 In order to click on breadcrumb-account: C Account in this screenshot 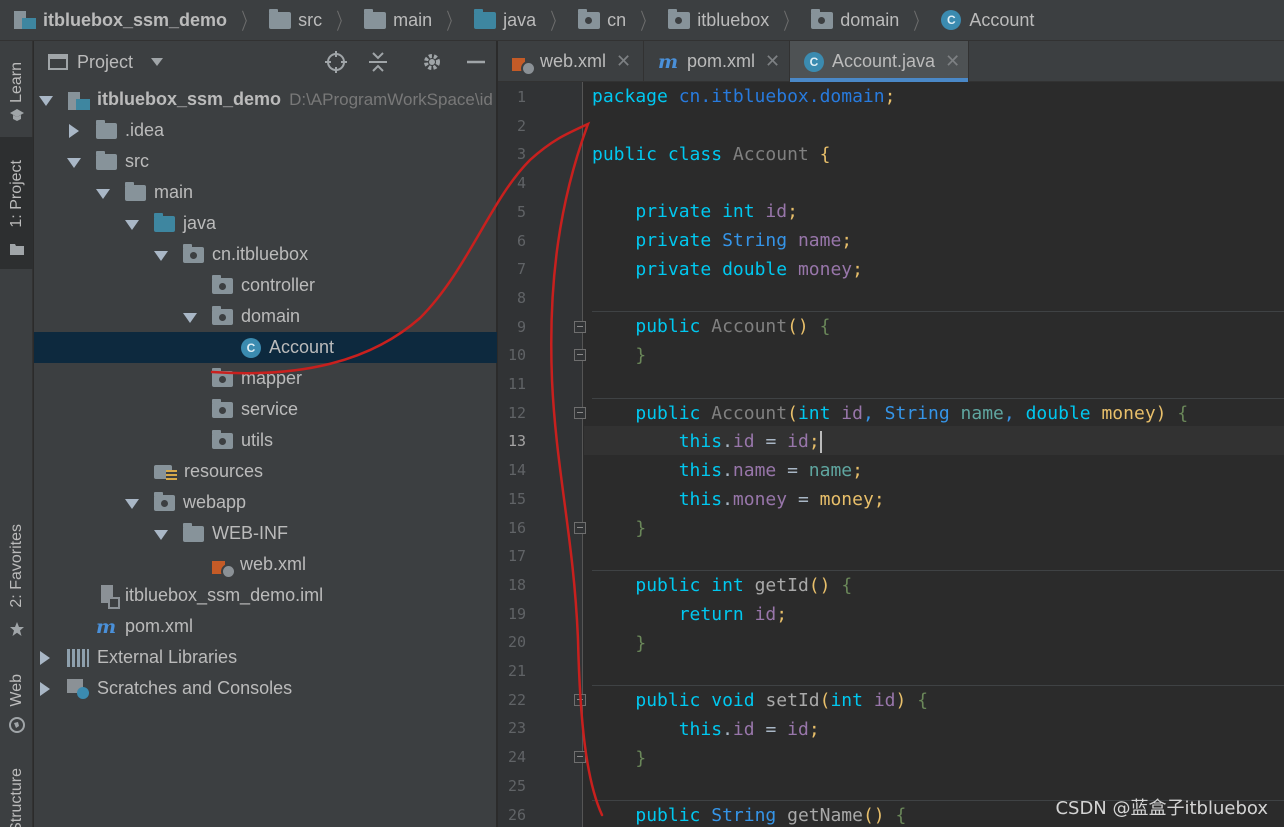, I will do `click(987, 20)`.